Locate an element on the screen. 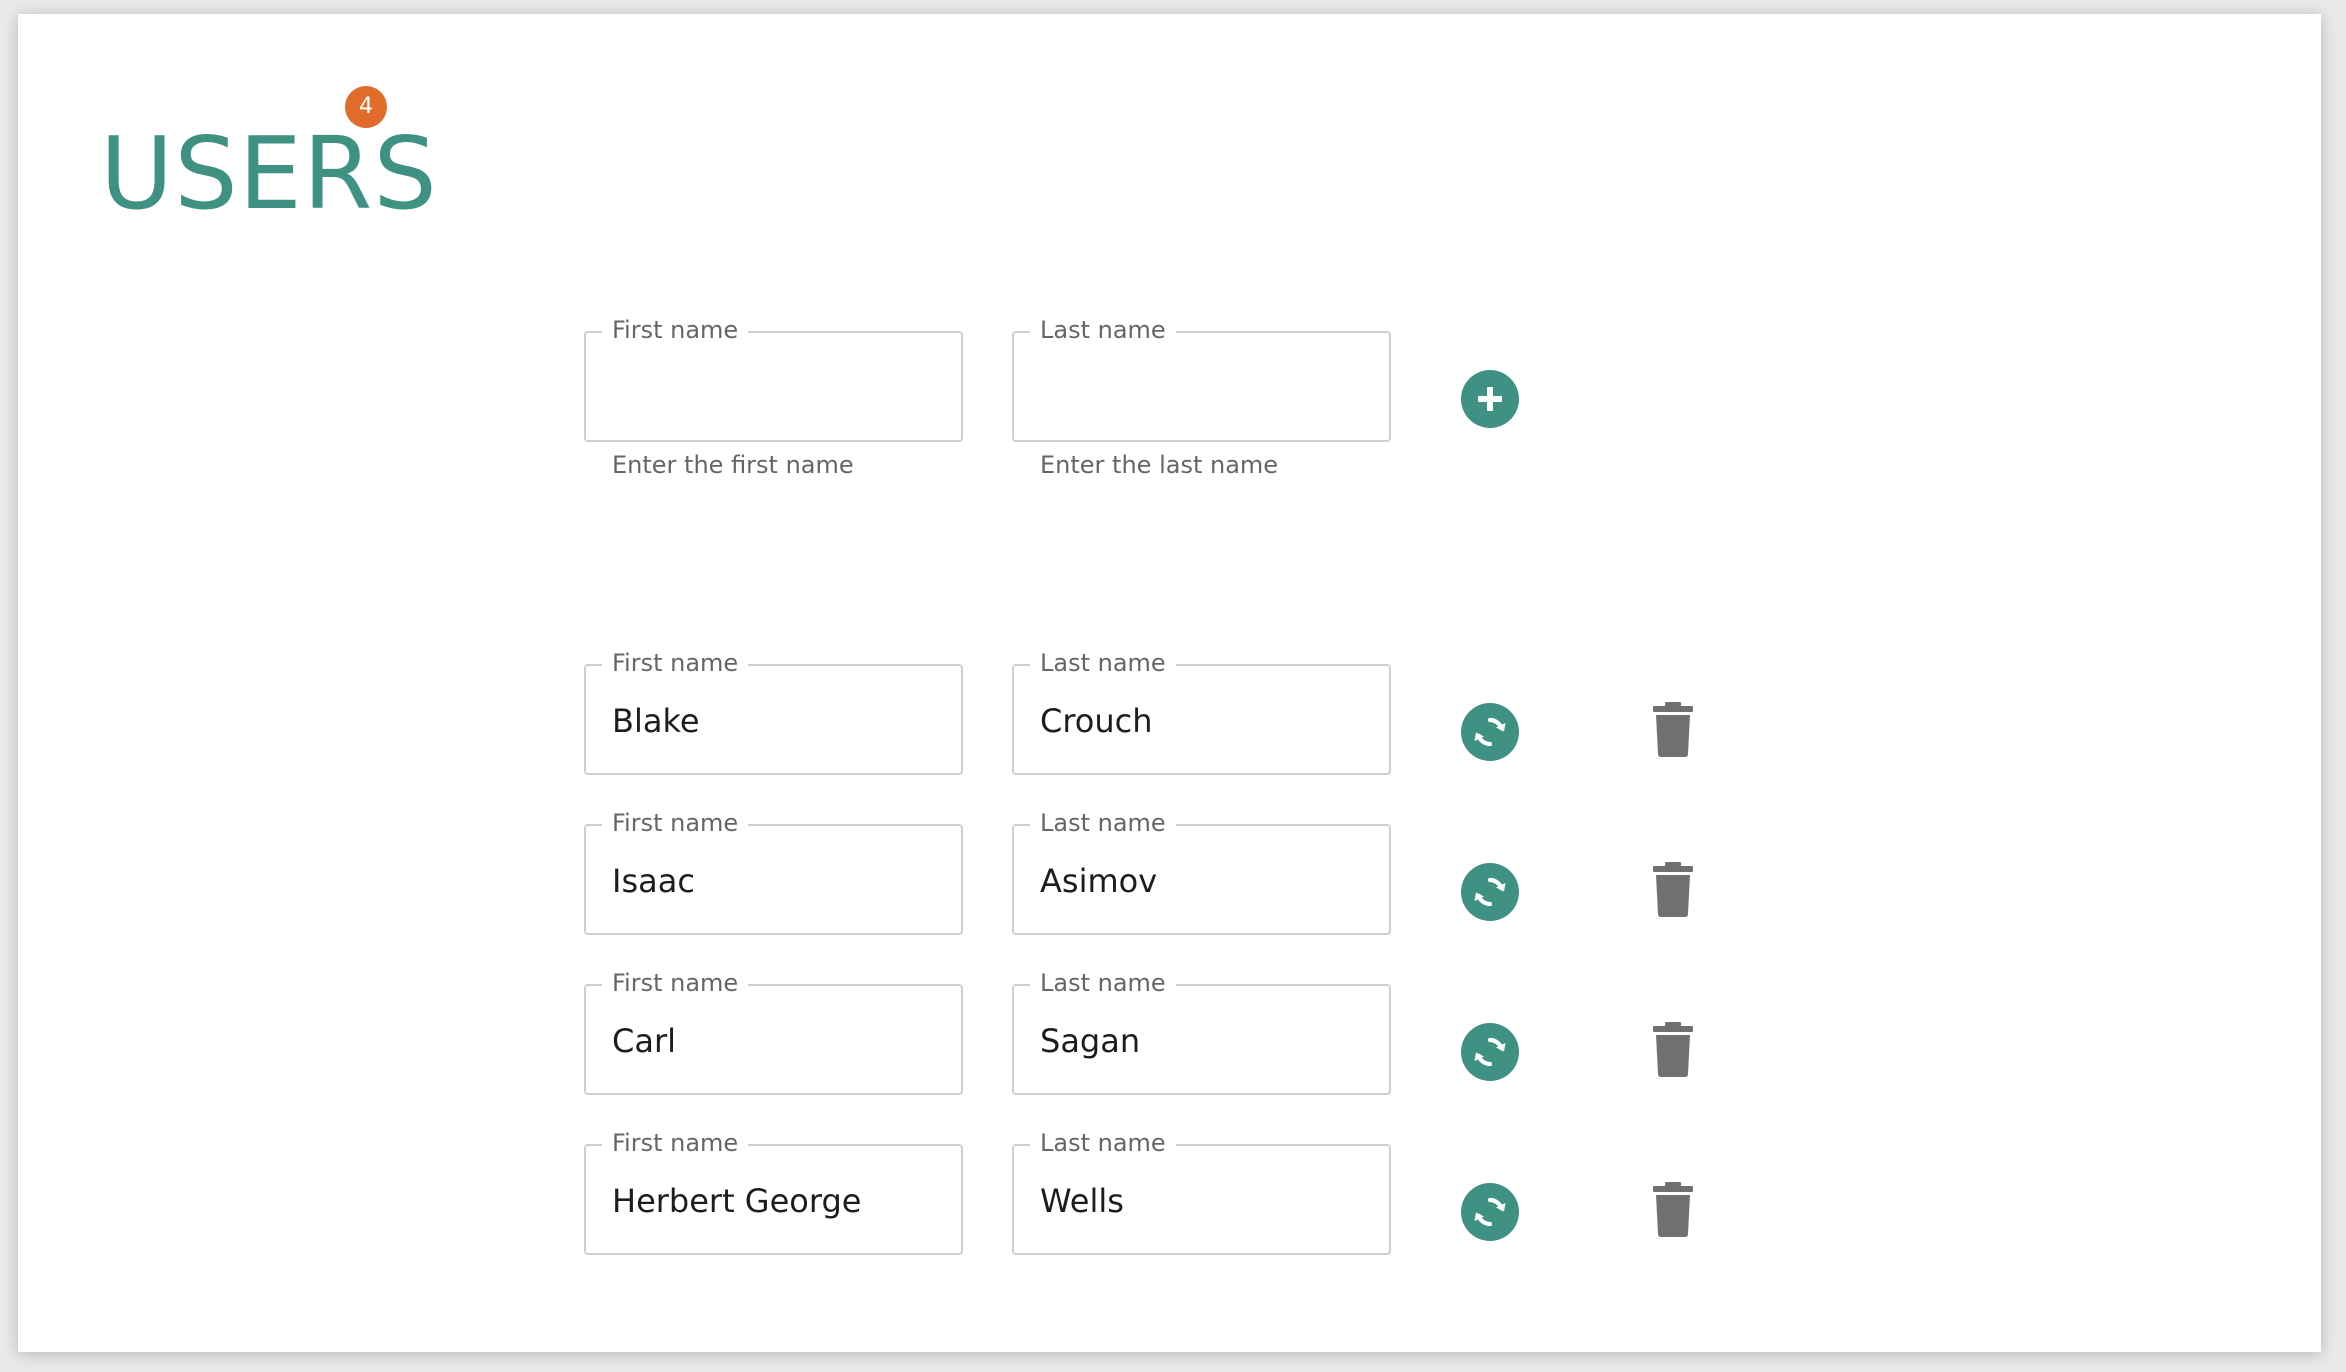 The height and width of the screenshot is (1372, 2346). add-user-button is located at coordinates (1490, 399).